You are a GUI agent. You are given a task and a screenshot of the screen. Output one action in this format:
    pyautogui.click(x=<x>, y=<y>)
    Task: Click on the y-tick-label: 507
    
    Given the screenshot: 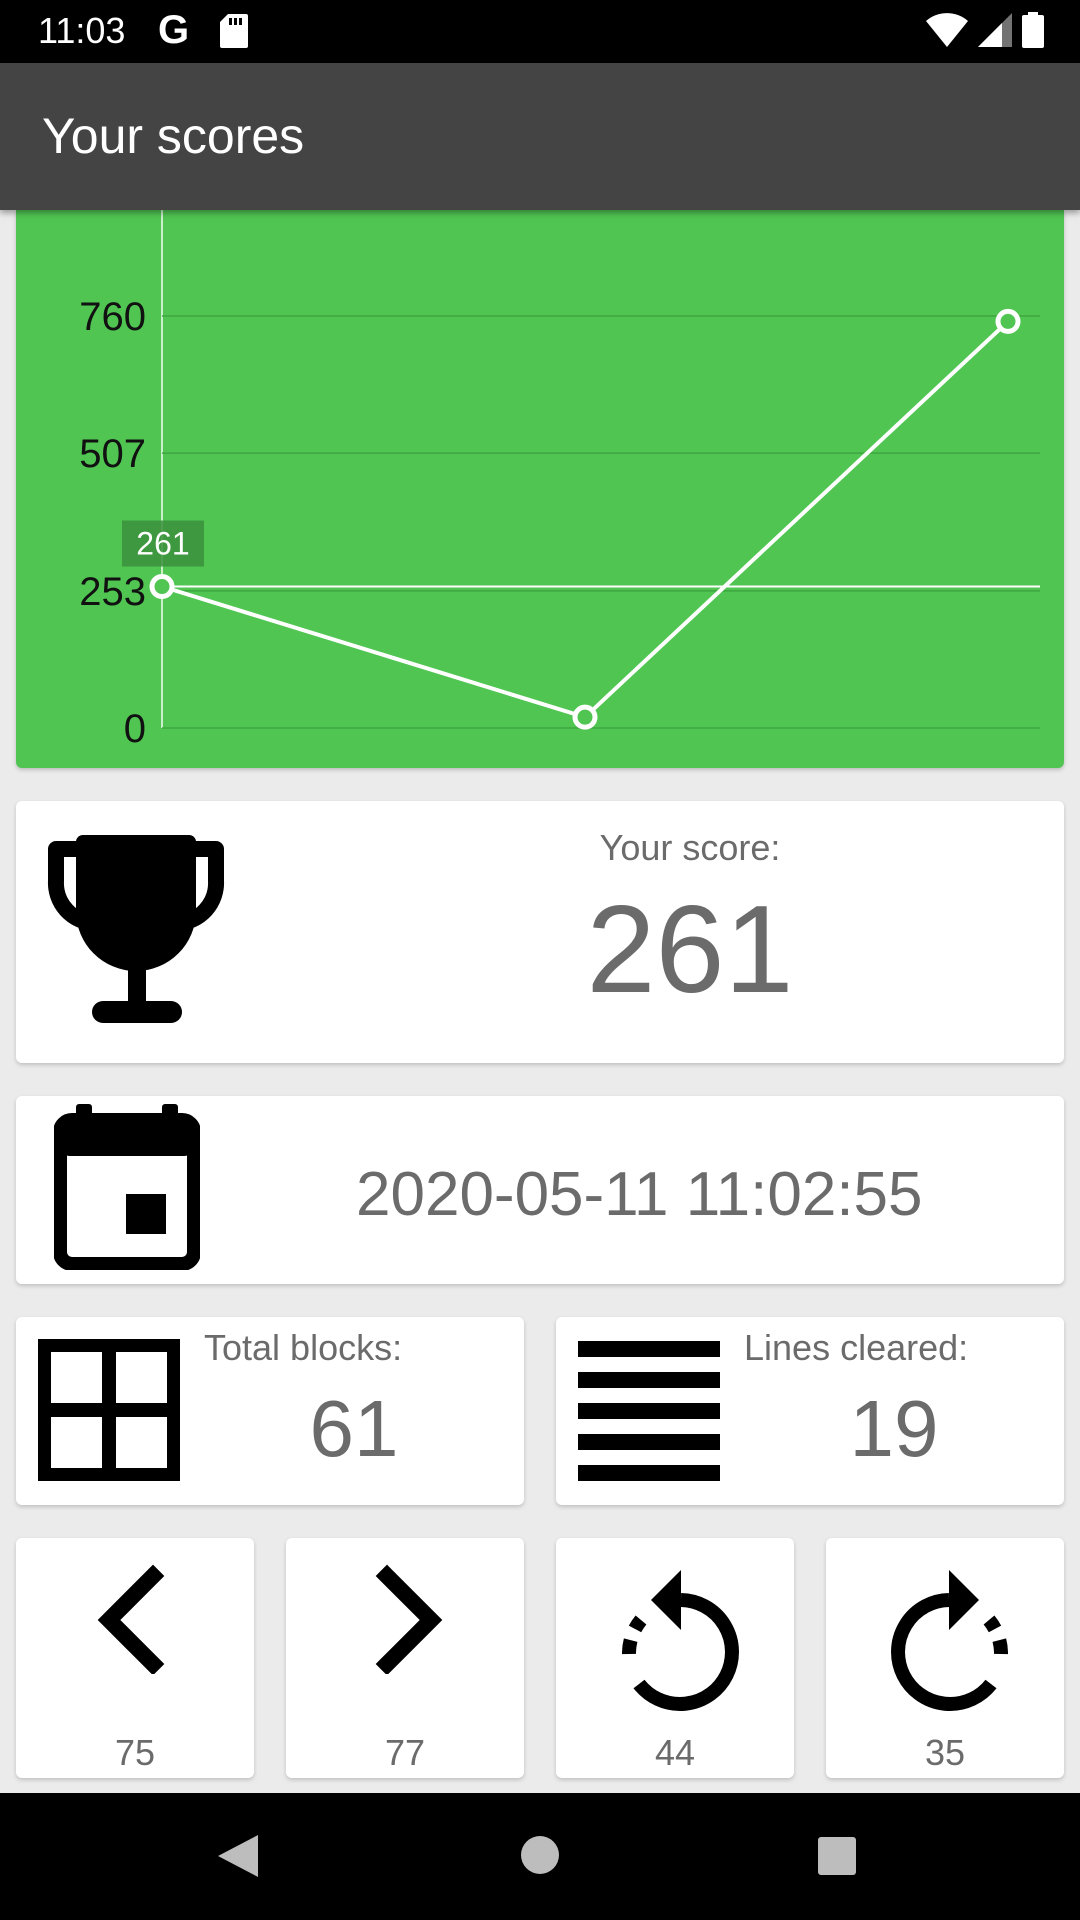 What is the action you would take?
    pyautogui.click(x=112, y=454)
    